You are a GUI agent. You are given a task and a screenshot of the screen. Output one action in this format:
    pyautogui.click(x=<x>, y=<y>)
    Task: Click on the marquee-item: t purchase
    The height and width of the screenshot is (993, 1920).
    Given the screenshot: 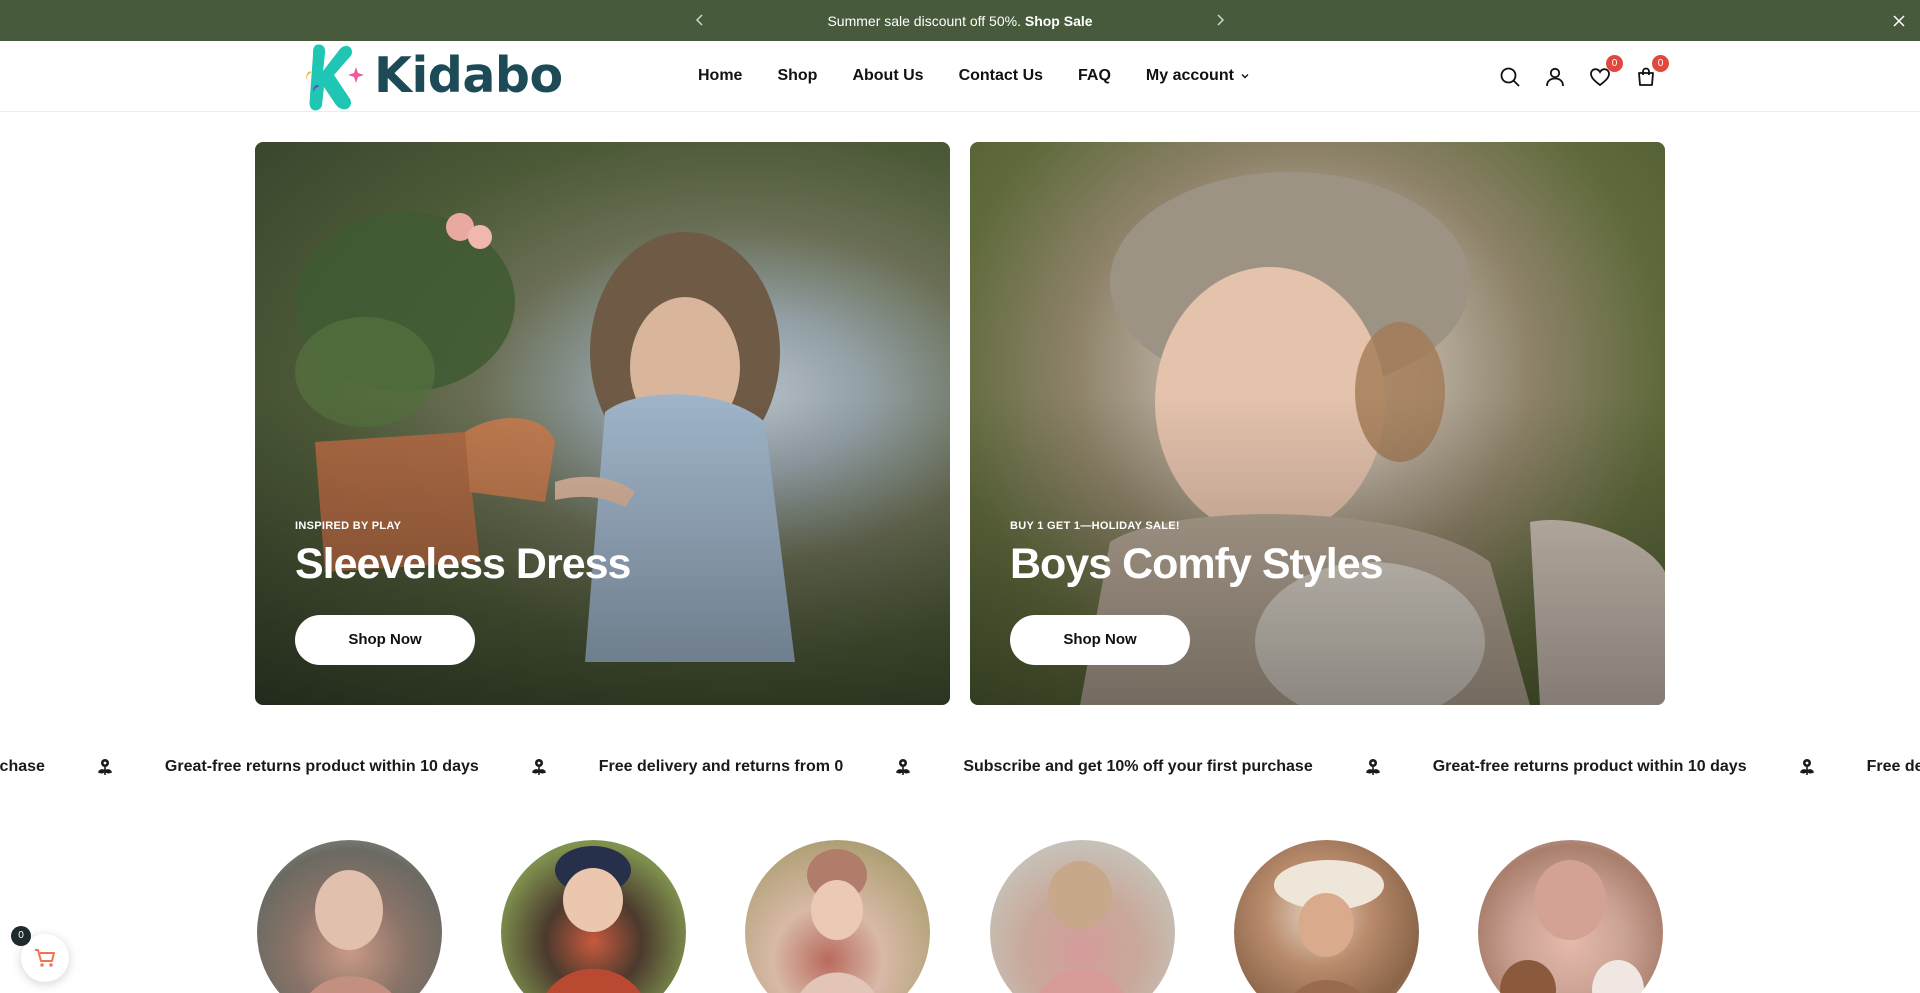 What is the action you would take?
    pyautogui.click(x=22, y=766)
    